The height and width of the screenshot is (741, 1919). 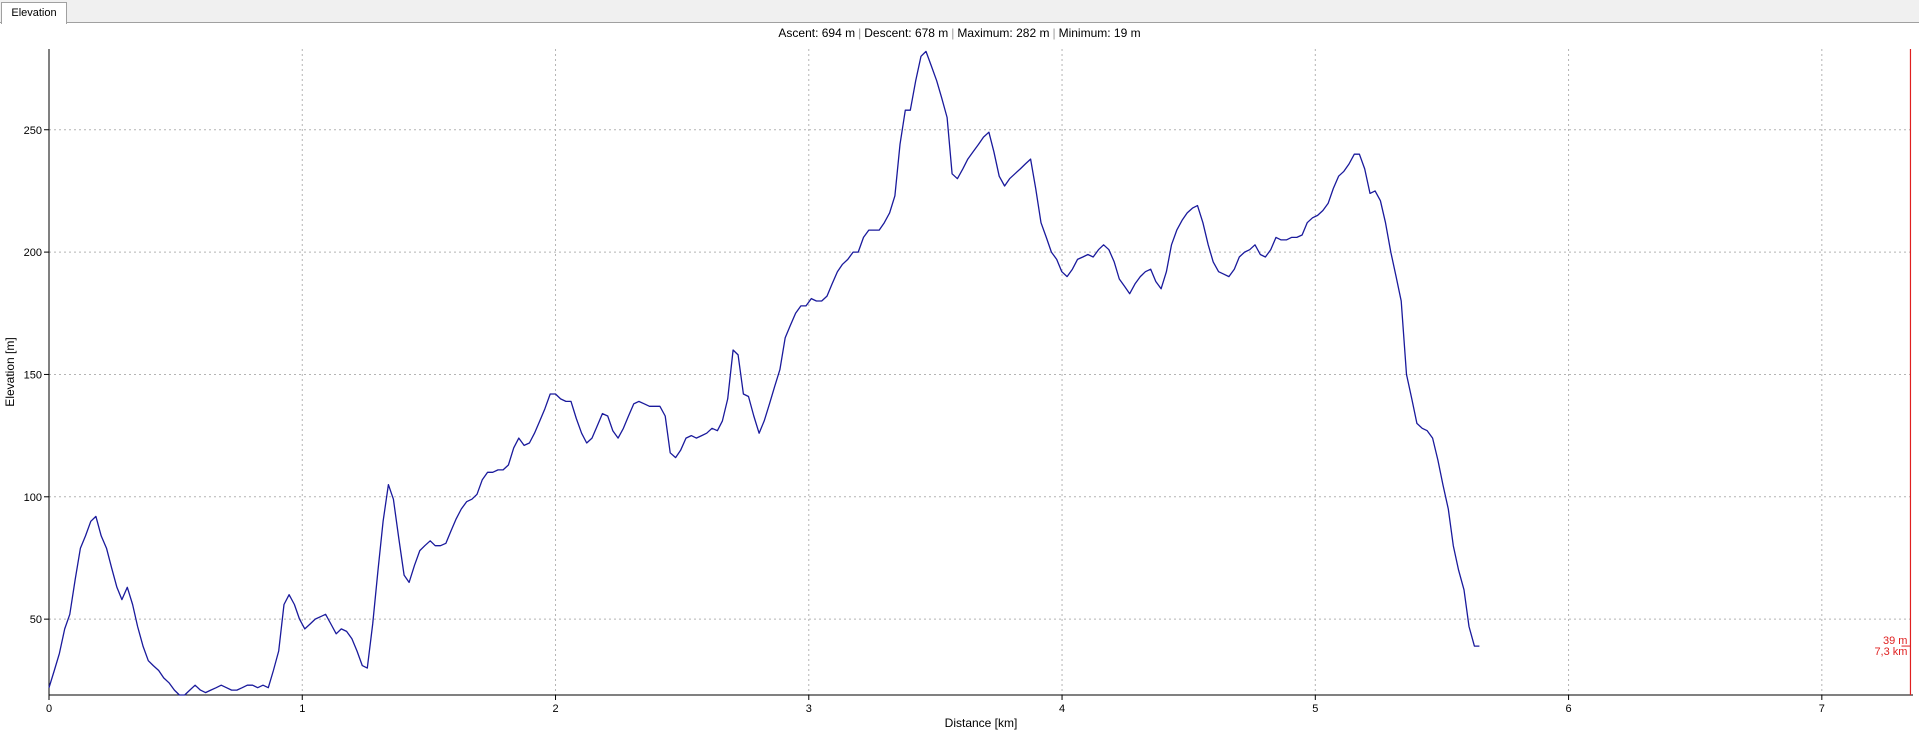 What do you see at coordinates (1315, 709) in the screenshot?
I see `x-tick-label: 5` at bounding box center [1315, 709].